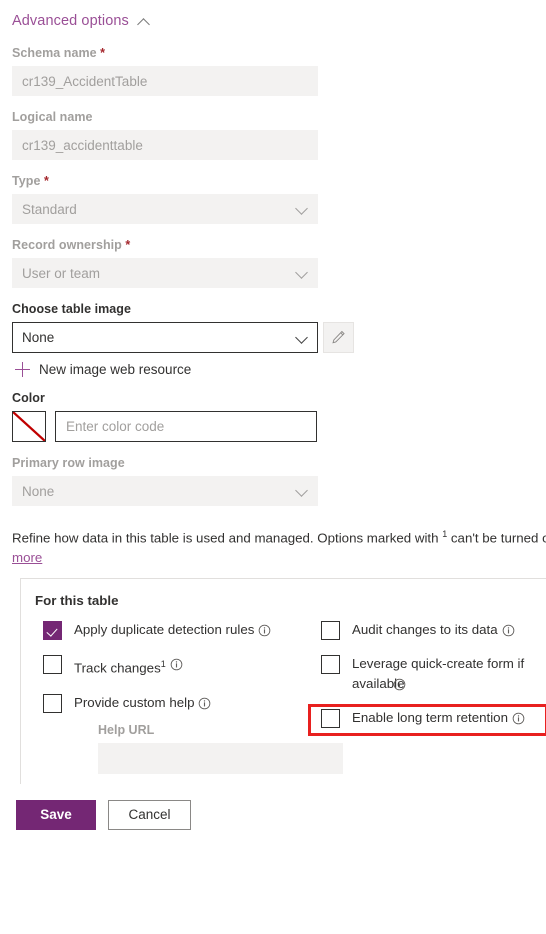 This screenshot has width=546, height=934. I want to click on choose-table-image-select: None, so click(165, 337).